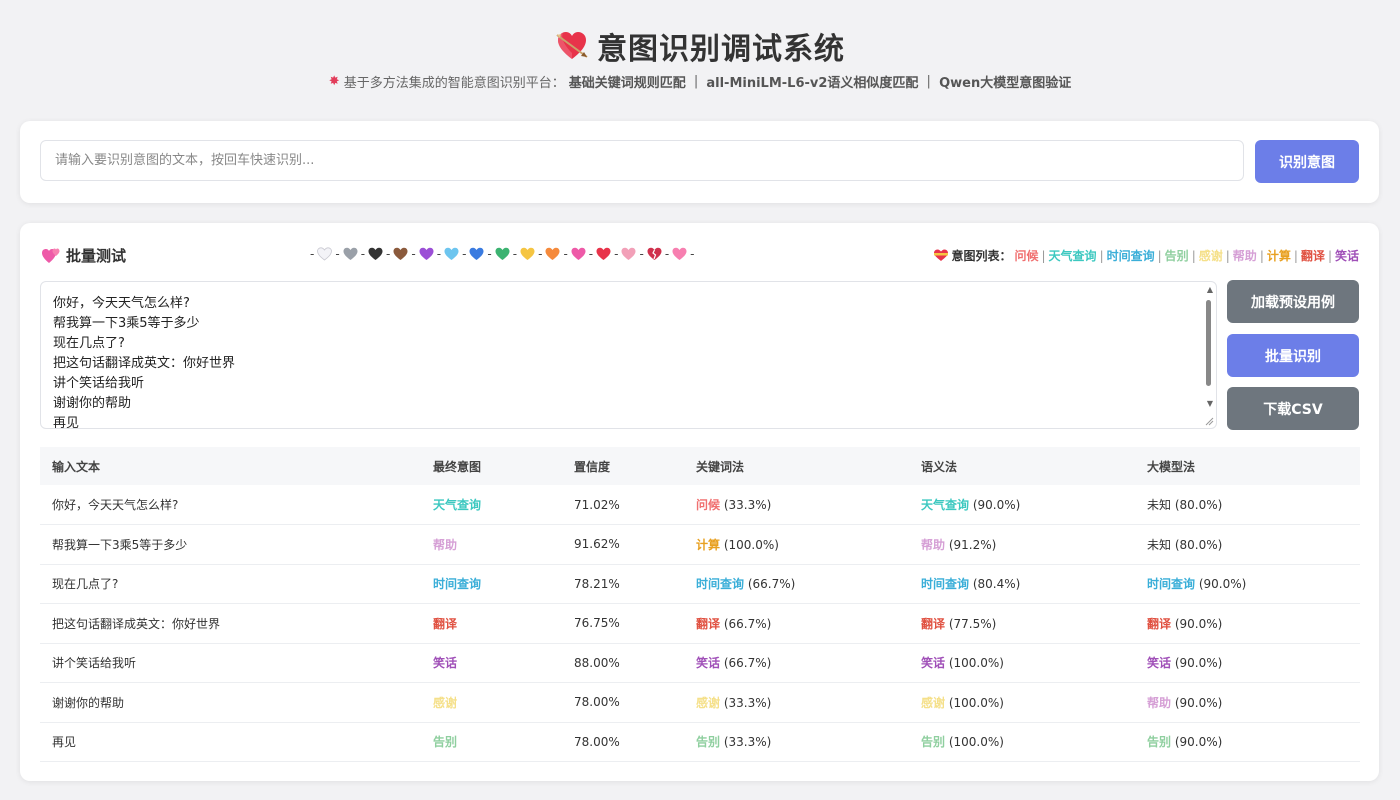  Describe the element at coordinates (1159, 544) in the screenshot. I see `llm-intent-label: 未知` at that location.